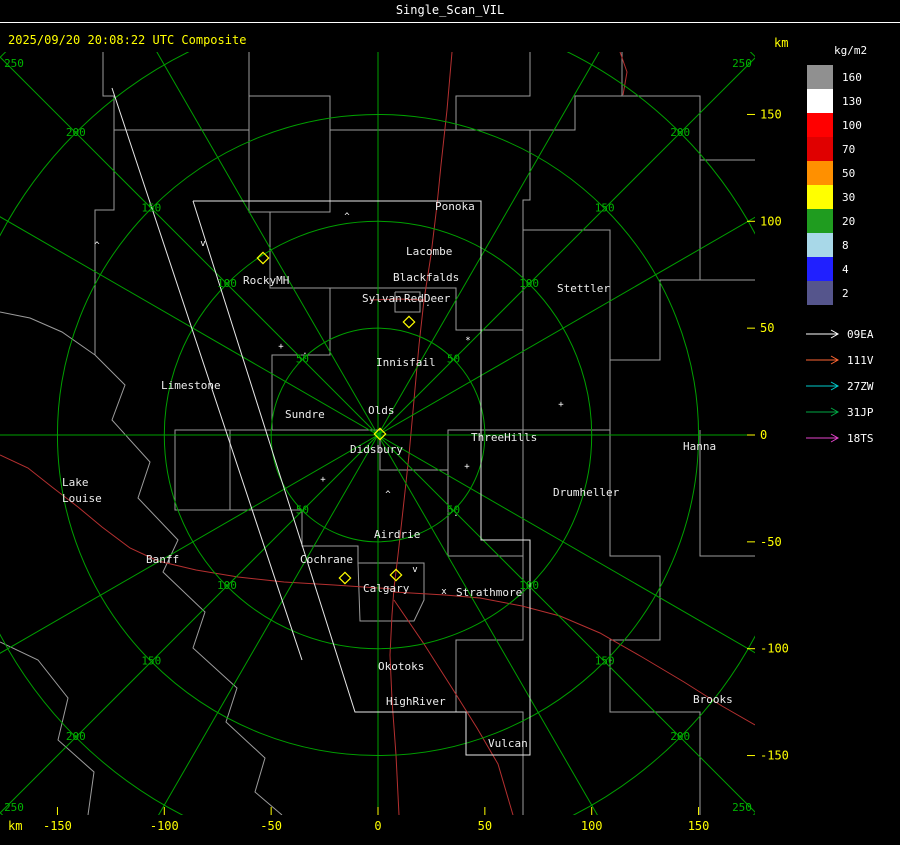 The height and width of the screenshot is (845, 900). What do you see at coordinates (191, 385) in the screenshot?
I see `city-label: Limestone` at bounding box center [191, 385].